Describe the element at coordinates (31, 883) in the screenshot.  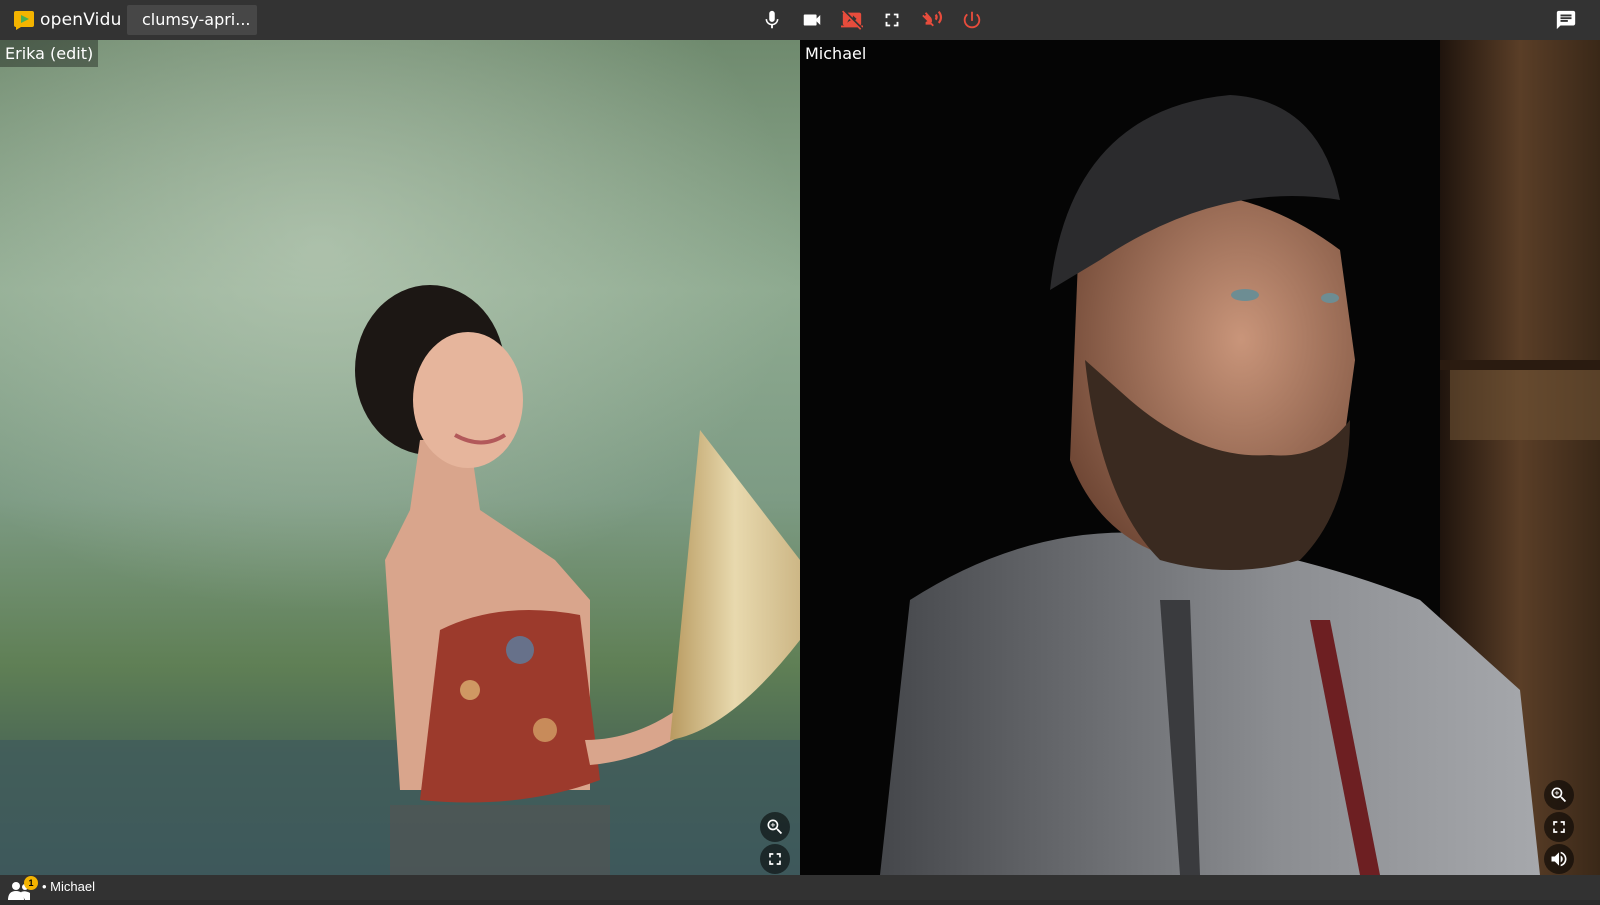
I see `participants-count-badge: 1` at that location.